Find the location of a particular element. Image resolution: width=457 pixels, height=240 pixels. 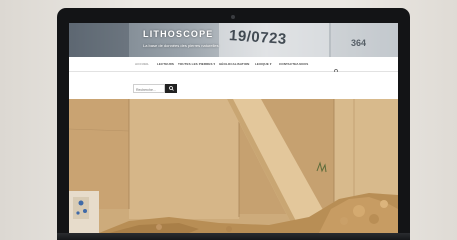

nav-item-lecteurs: LECTEURS is located at coordinates (165, 64).